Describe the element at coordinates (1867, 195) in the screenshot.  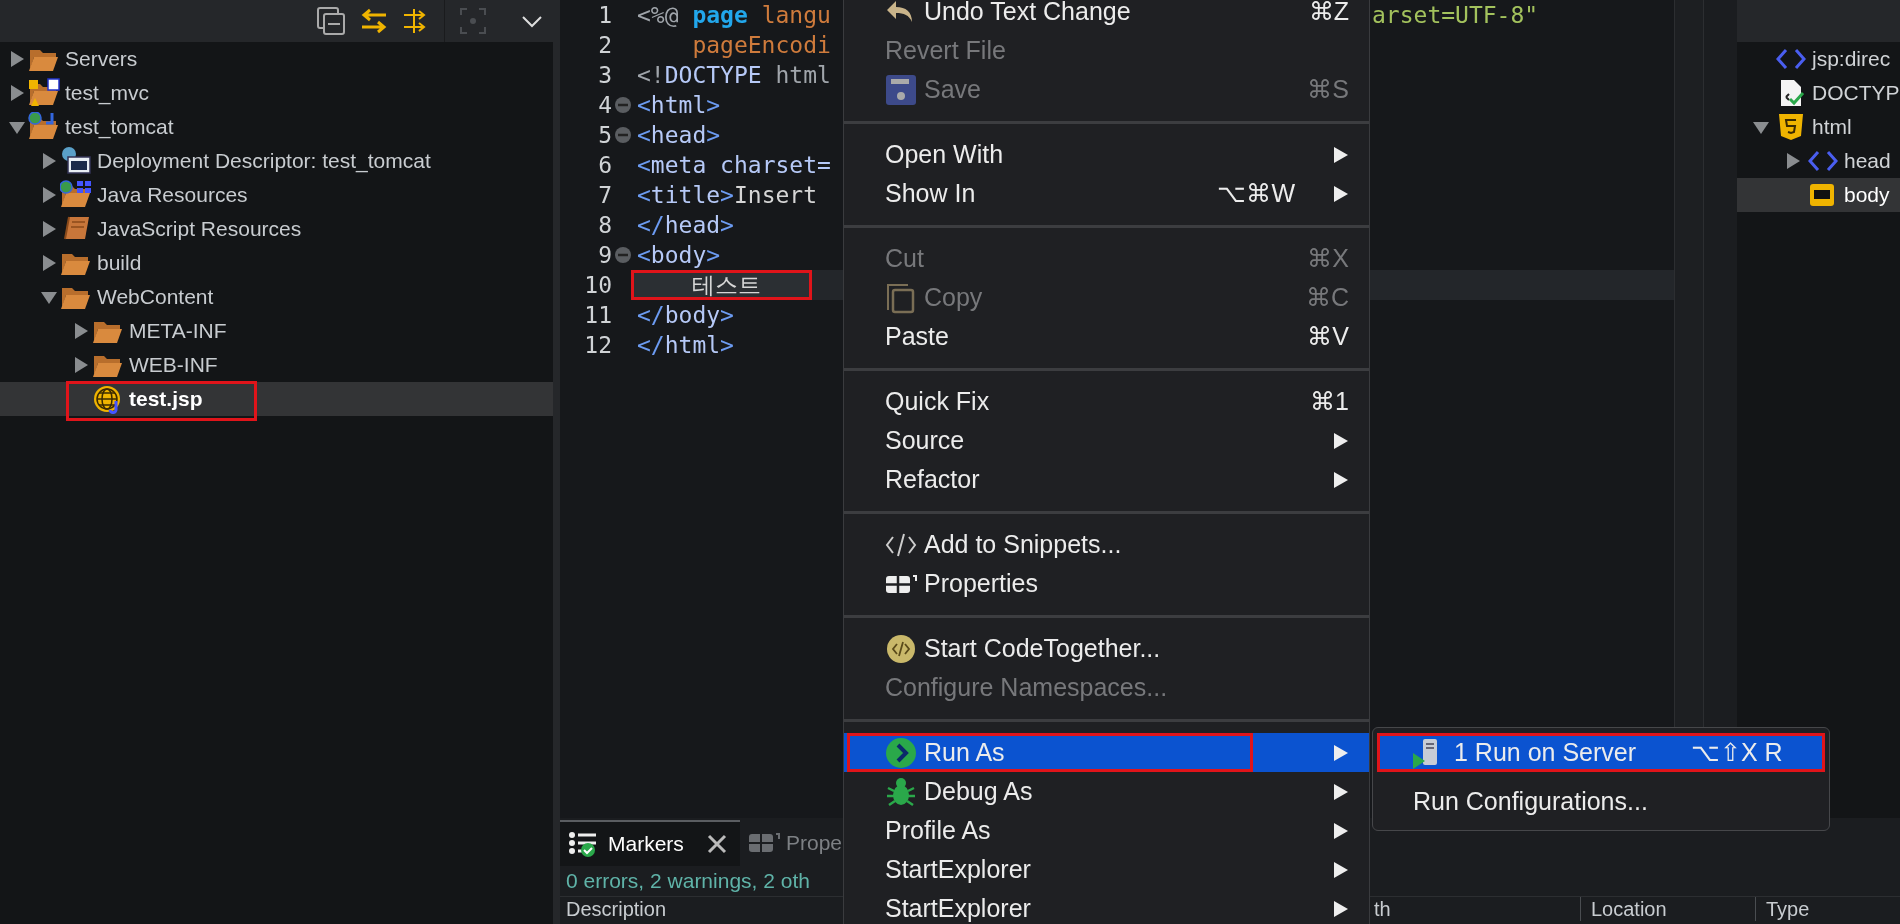
I see `outline-item-label: body` at that location.